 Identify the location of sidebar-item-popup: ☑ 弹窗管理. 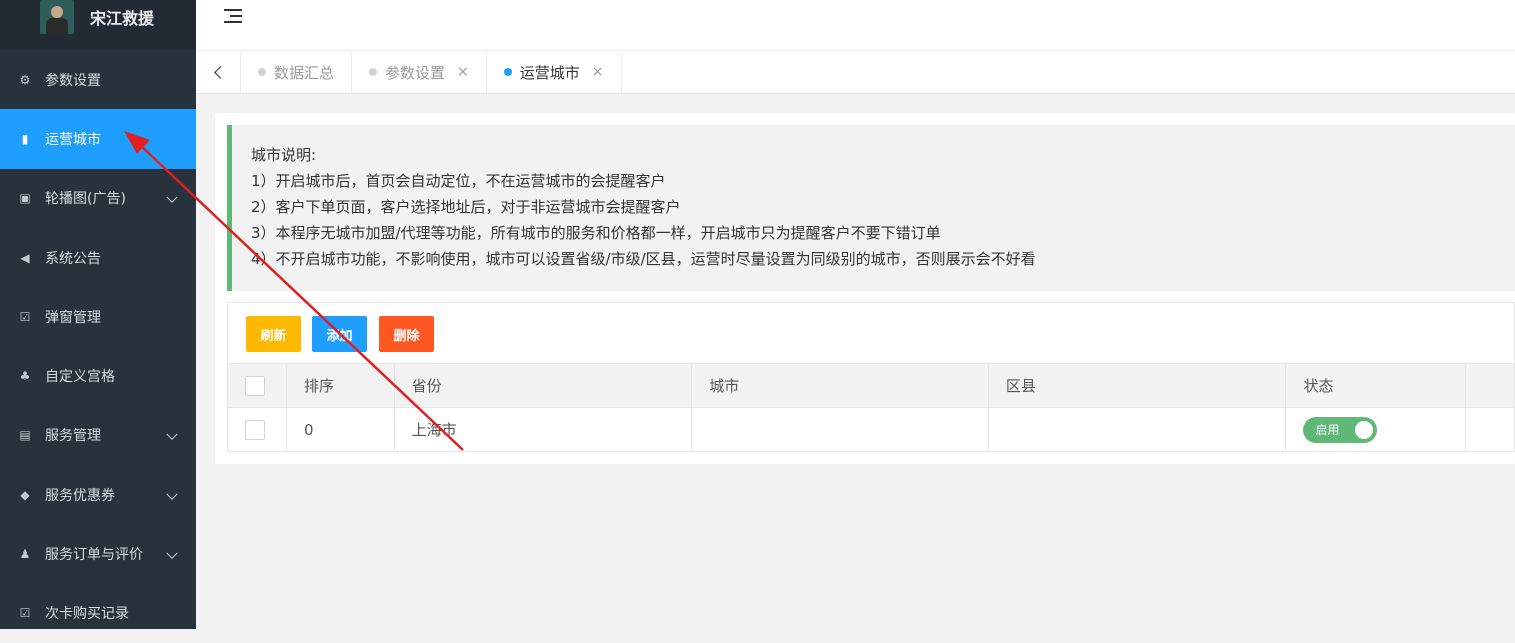
(98, 316).